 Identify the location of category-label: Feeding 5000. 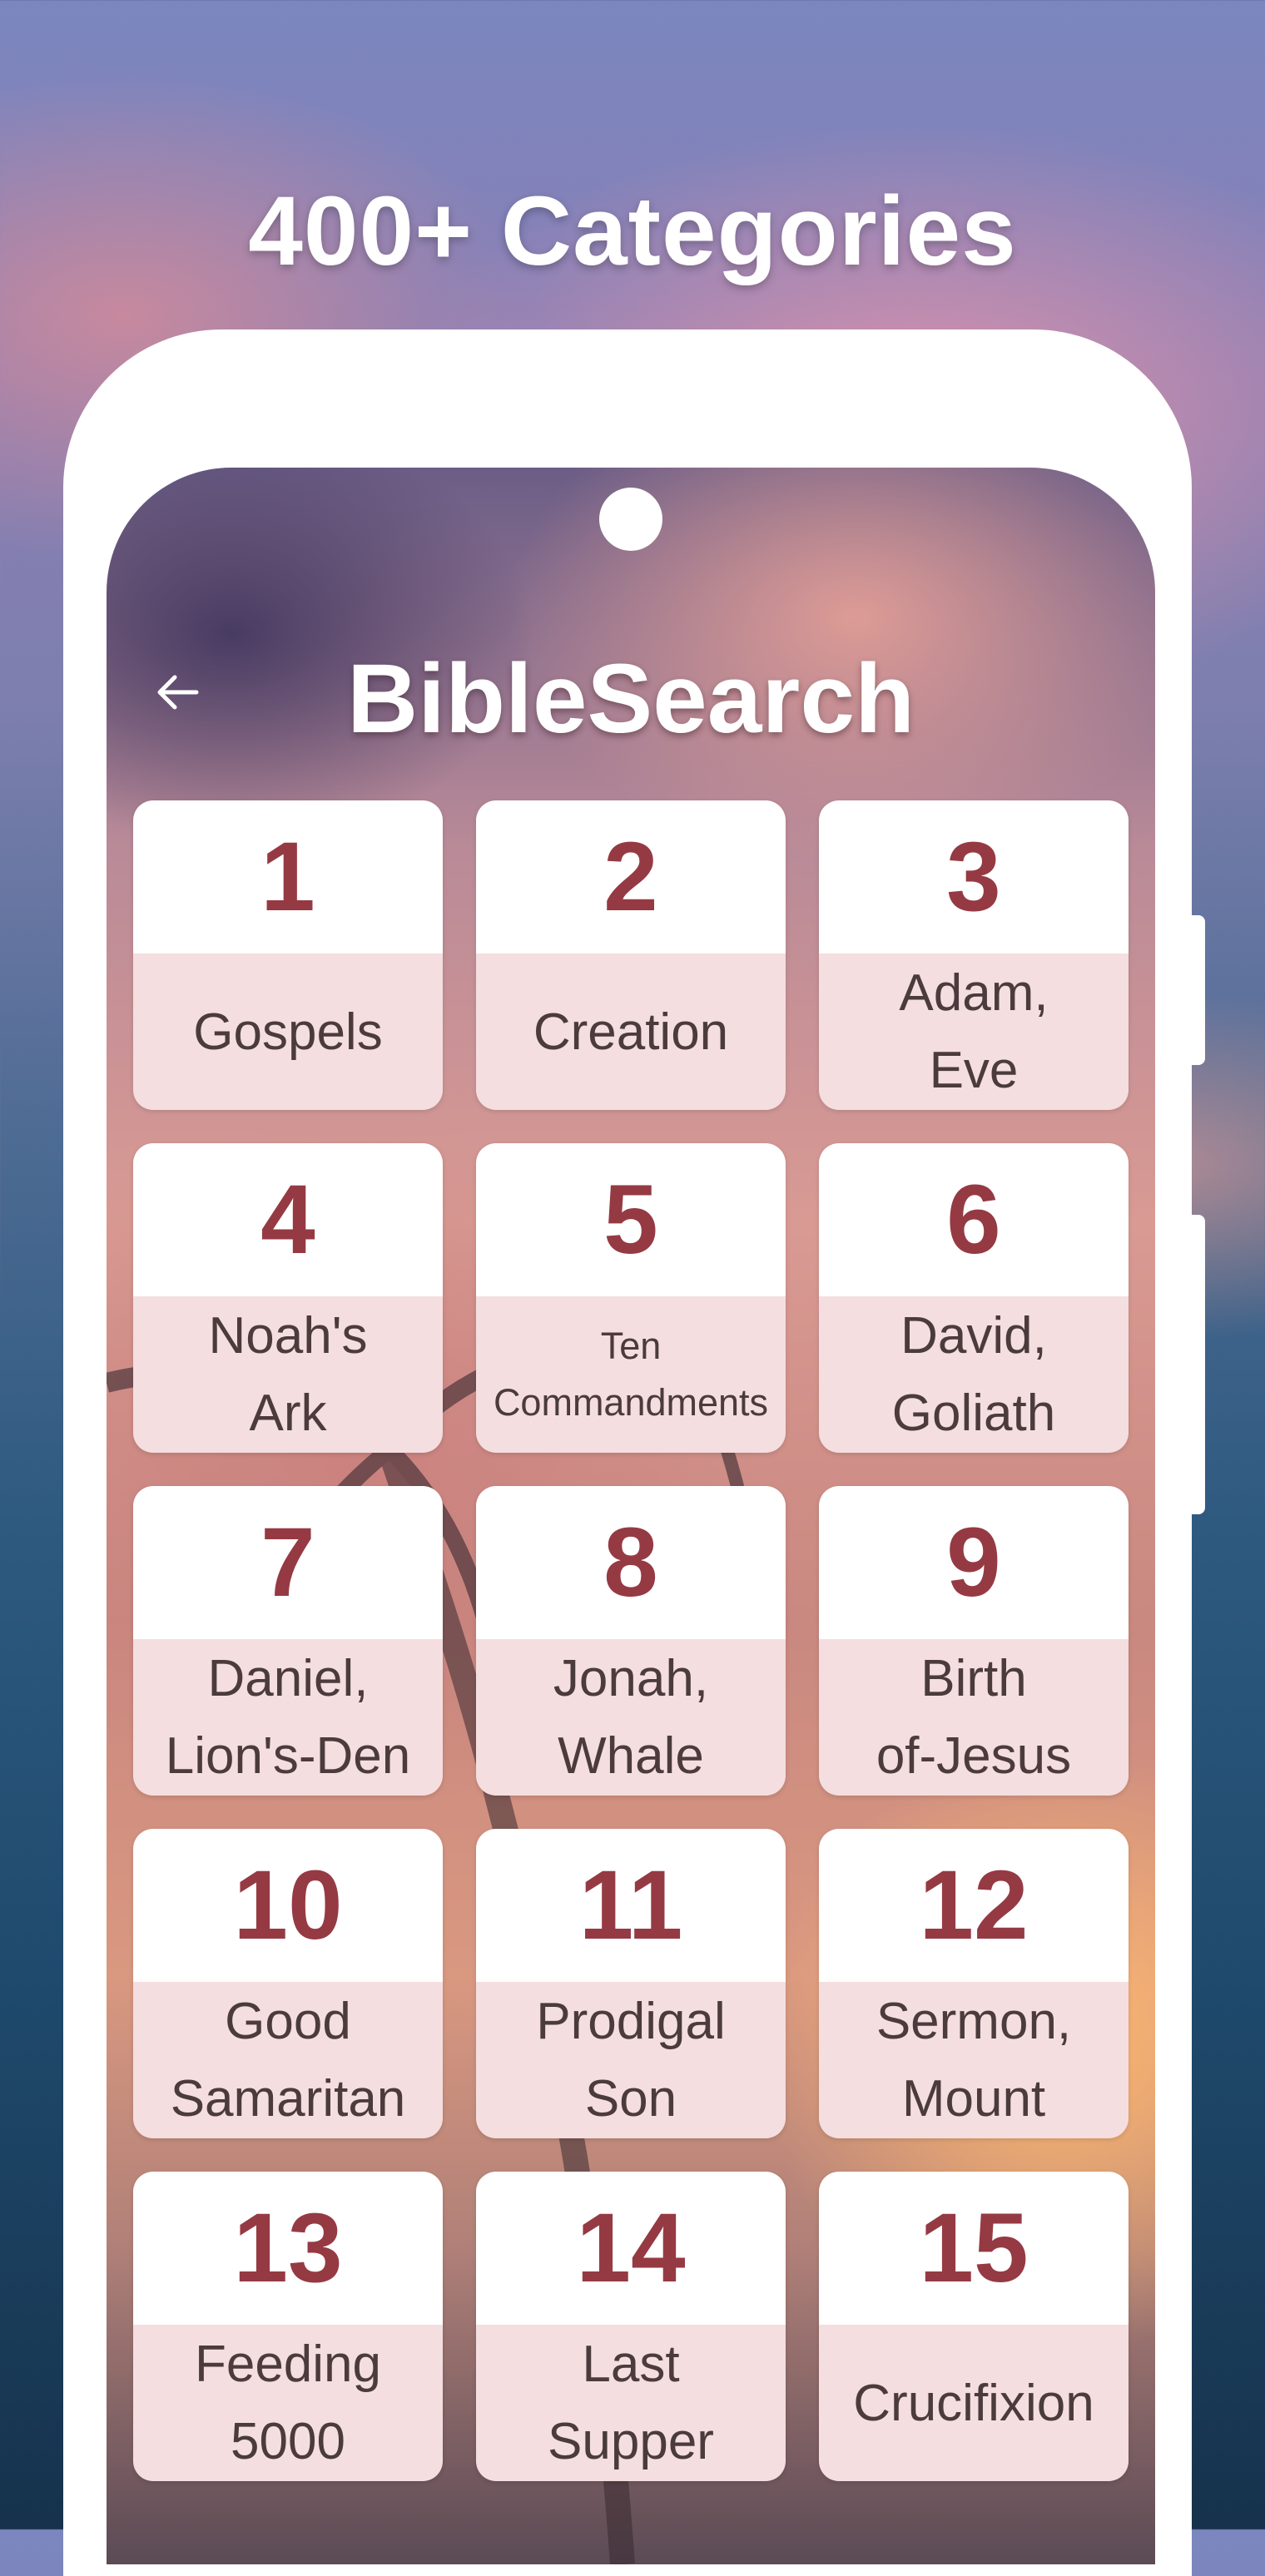
(288, 2403).